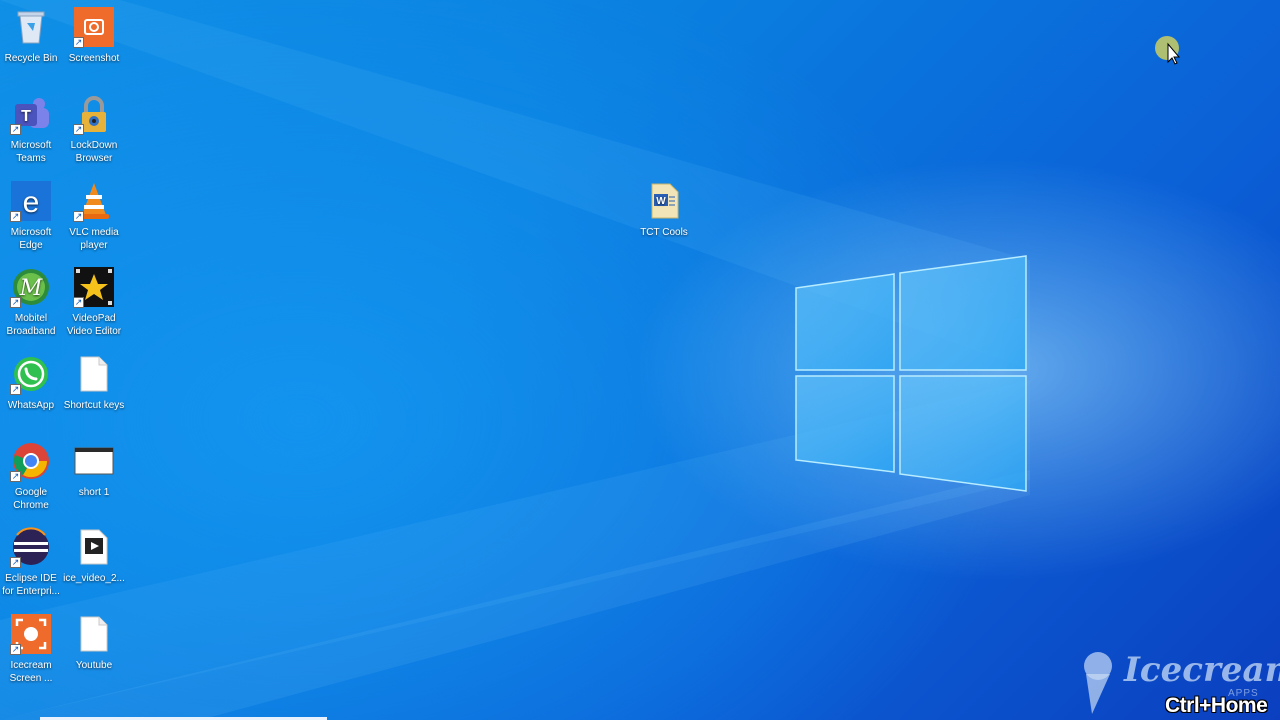 Image resolution: width=1280 pixels, height=720 pixels. Describe the element at coordinates (31, 27) in the screenshot. I see `recycle-bin-icon` at that location.